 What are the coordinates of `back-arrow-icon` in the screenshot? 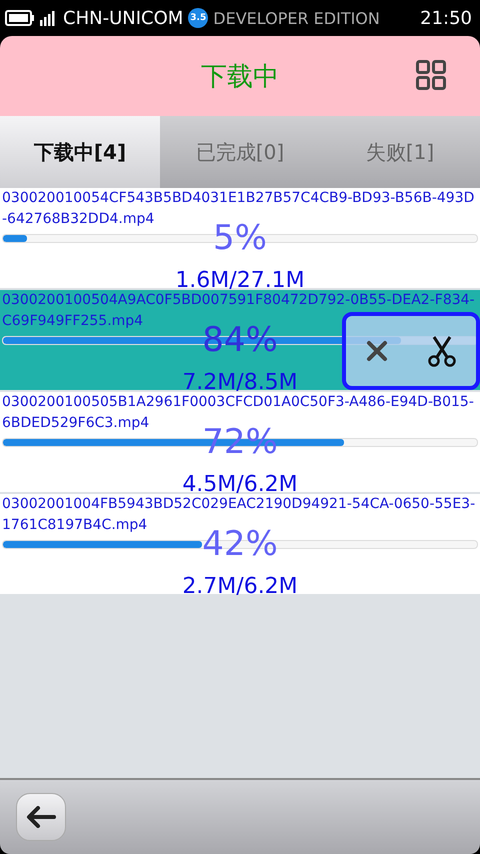 It's located at (41, 817).